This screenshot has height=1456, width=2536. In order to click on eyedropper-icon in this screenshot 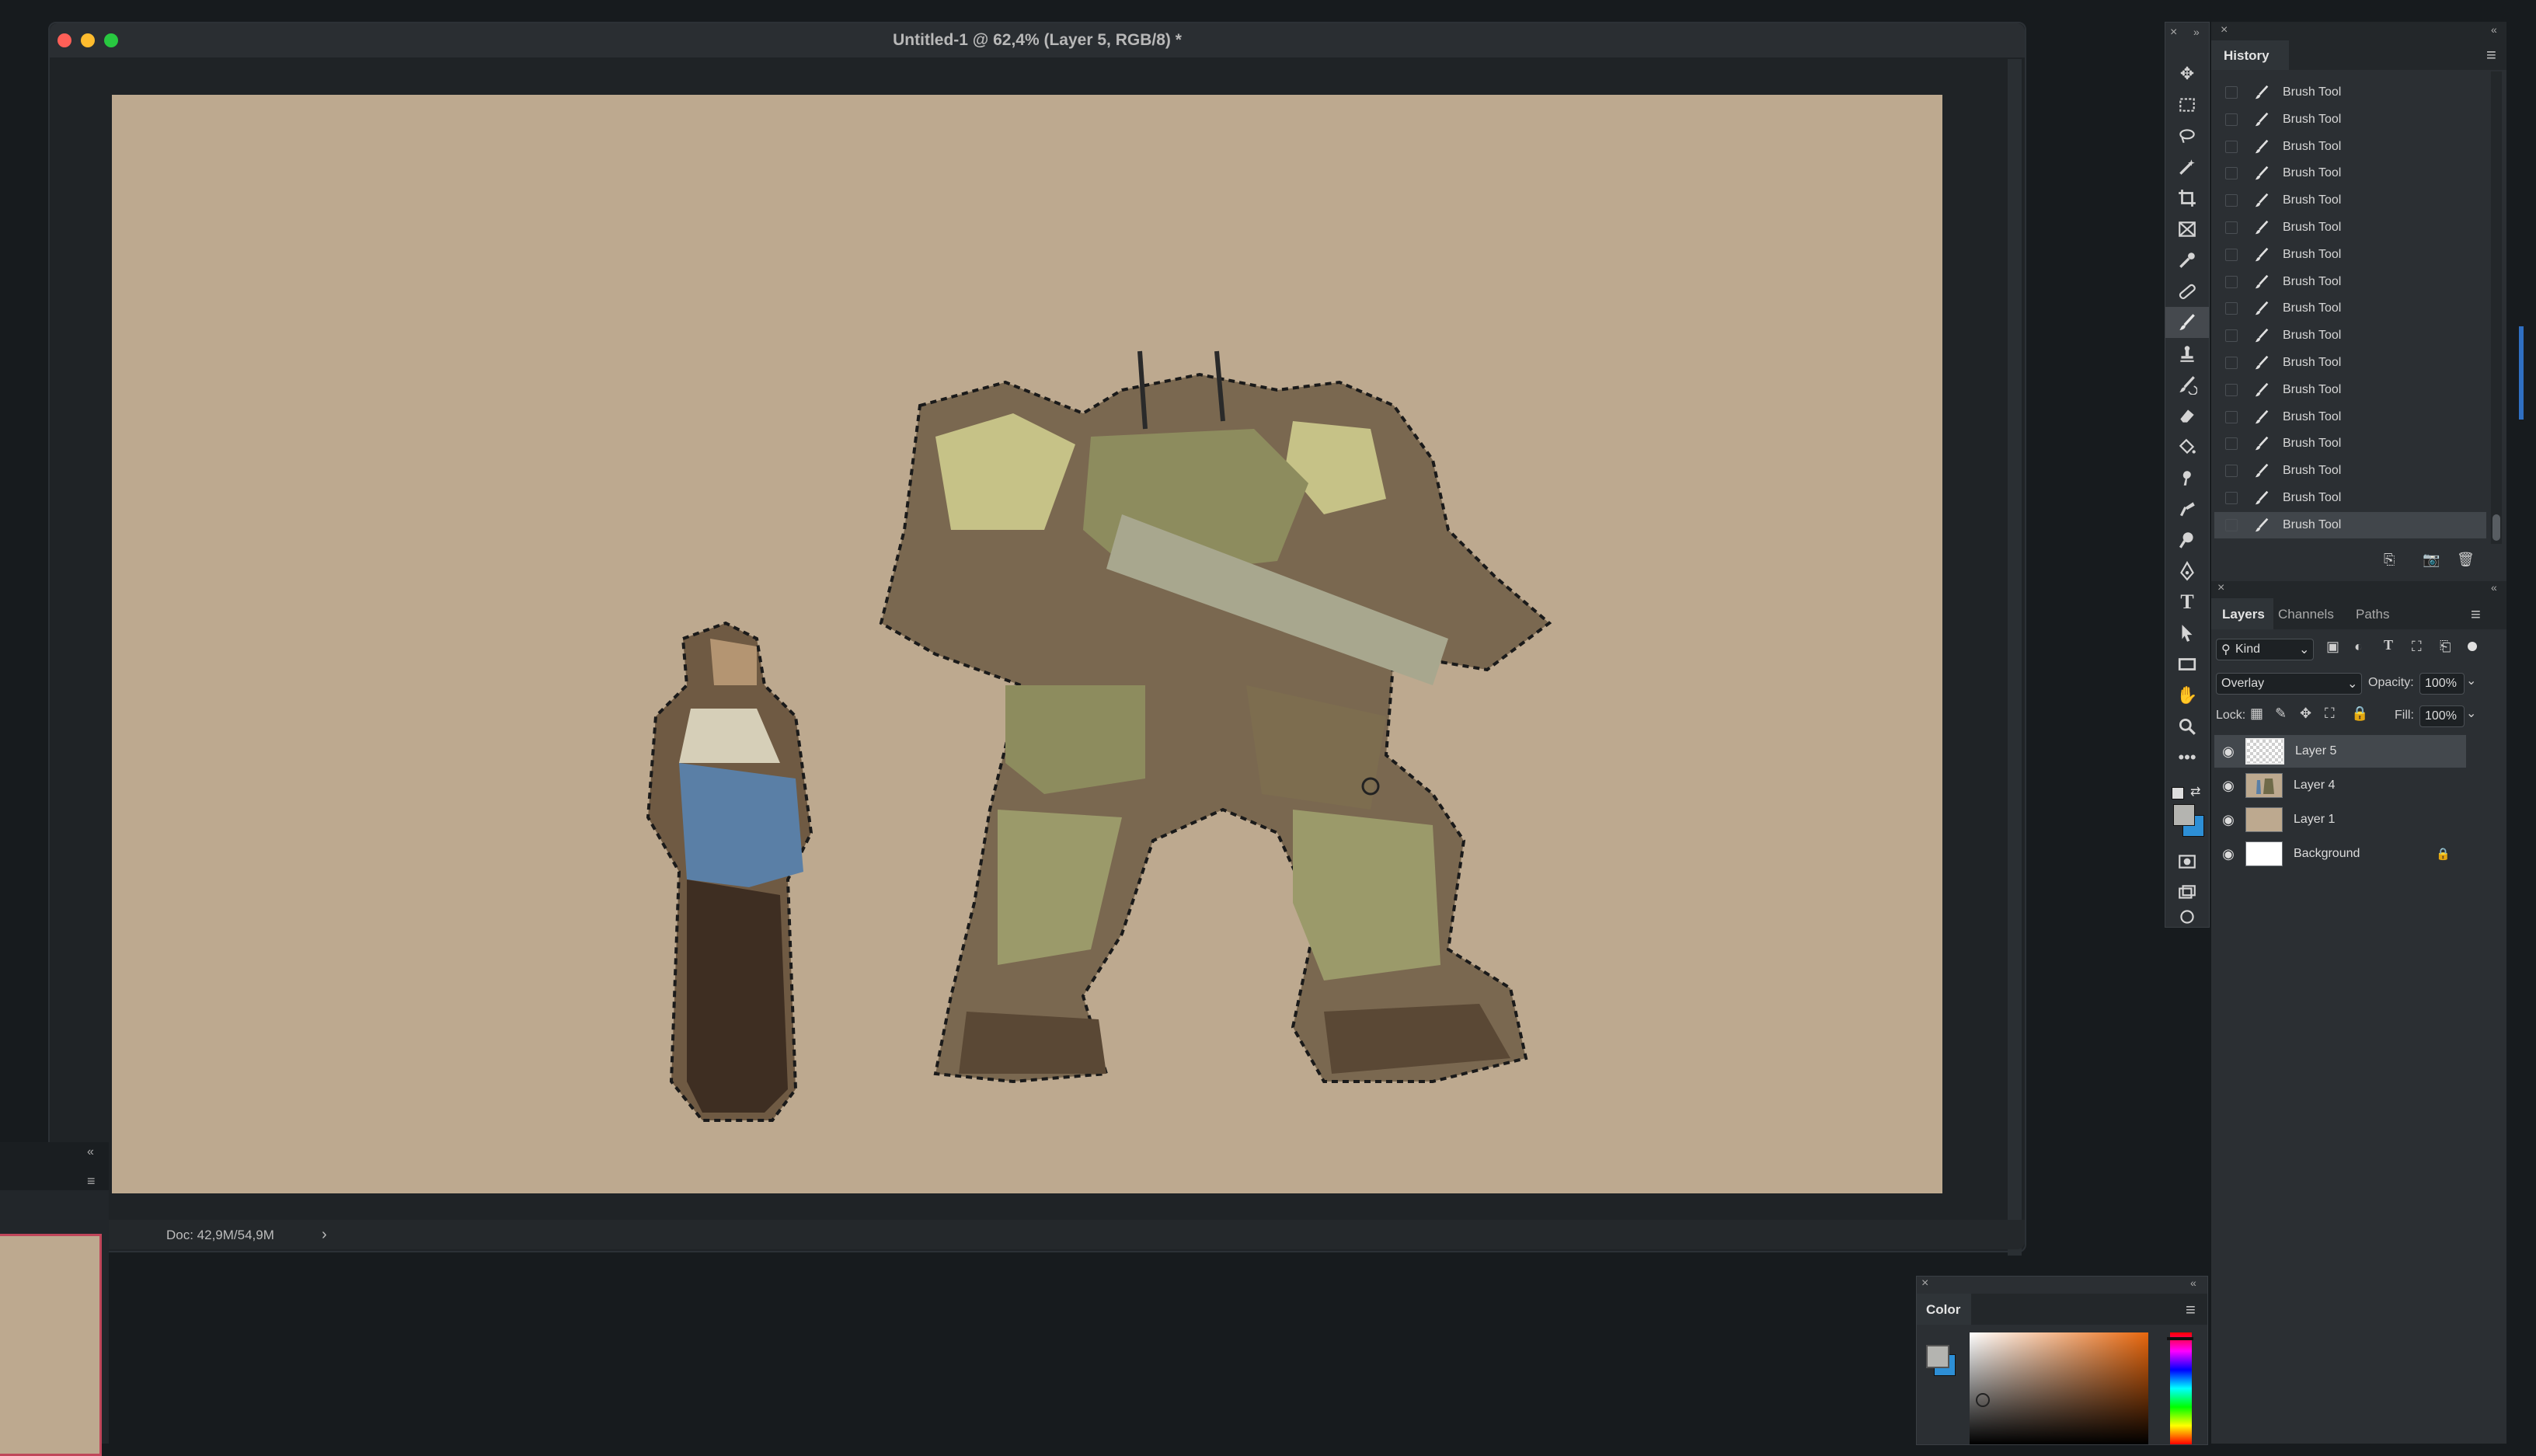, I will do `click(2187, 261)`.